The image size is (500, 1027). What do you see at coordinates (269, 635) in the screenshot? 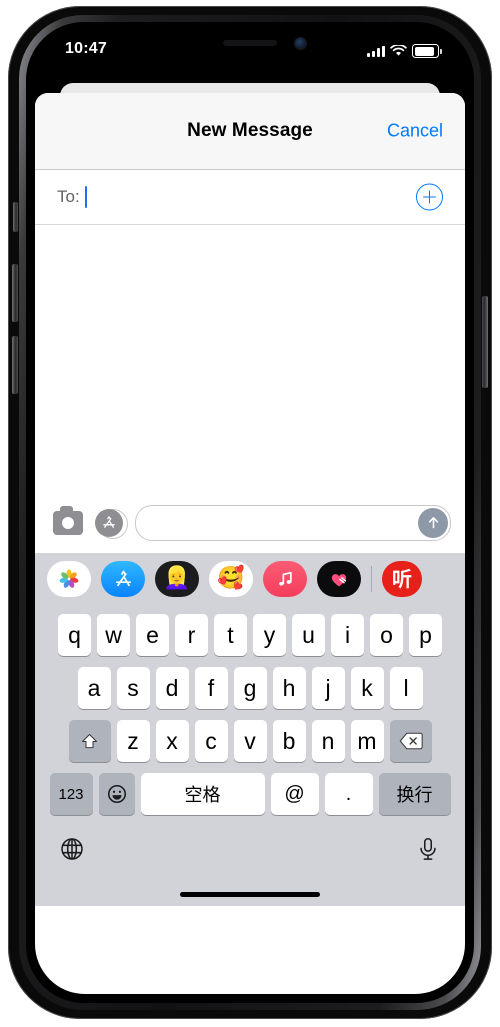
I see `key-y: y` at bounding box center [269, 635].